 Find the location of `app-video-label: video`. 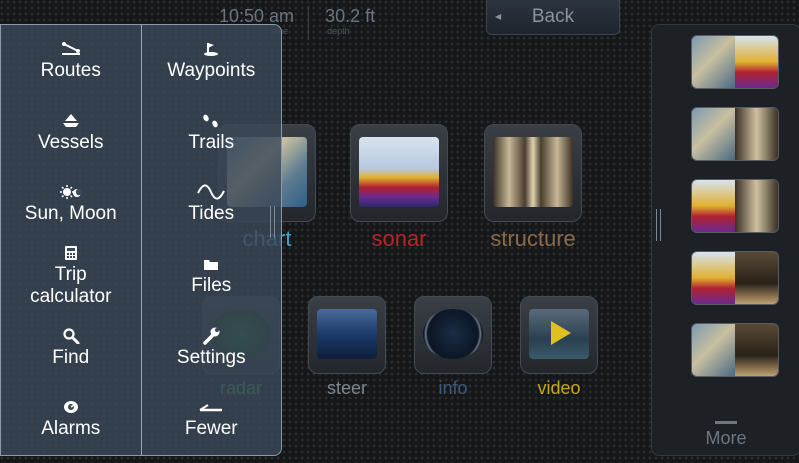

app-video-label: video is located at coordinates (559, 388).